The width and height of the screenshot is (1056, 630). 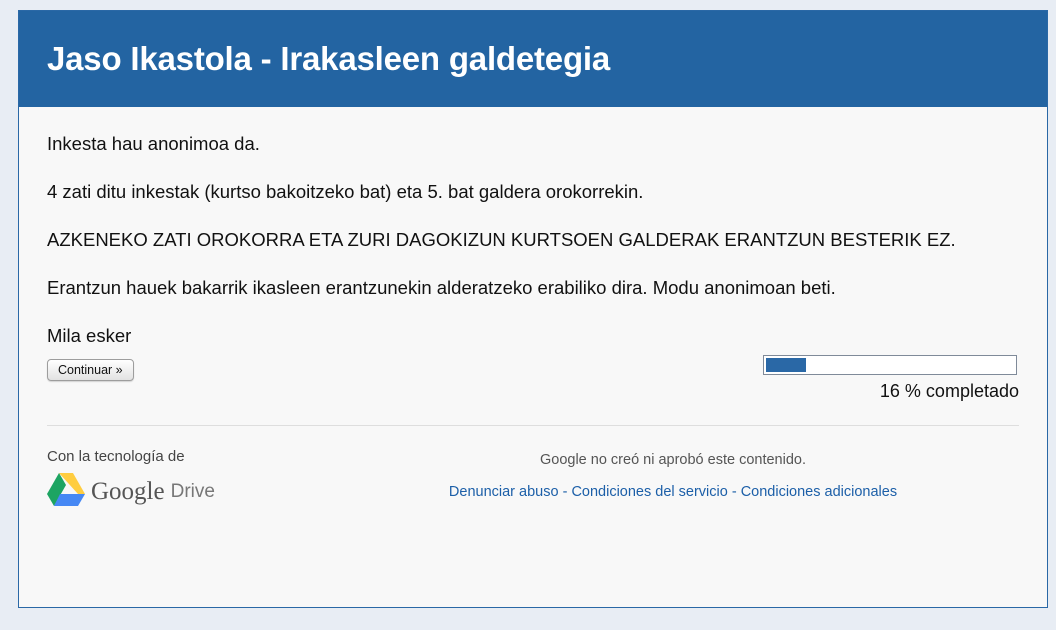 What do you see at coordinates (116, 456) in the screenshot?
I see `powered-by-label: Con la tecnología de` at bounding box center [116, 456].